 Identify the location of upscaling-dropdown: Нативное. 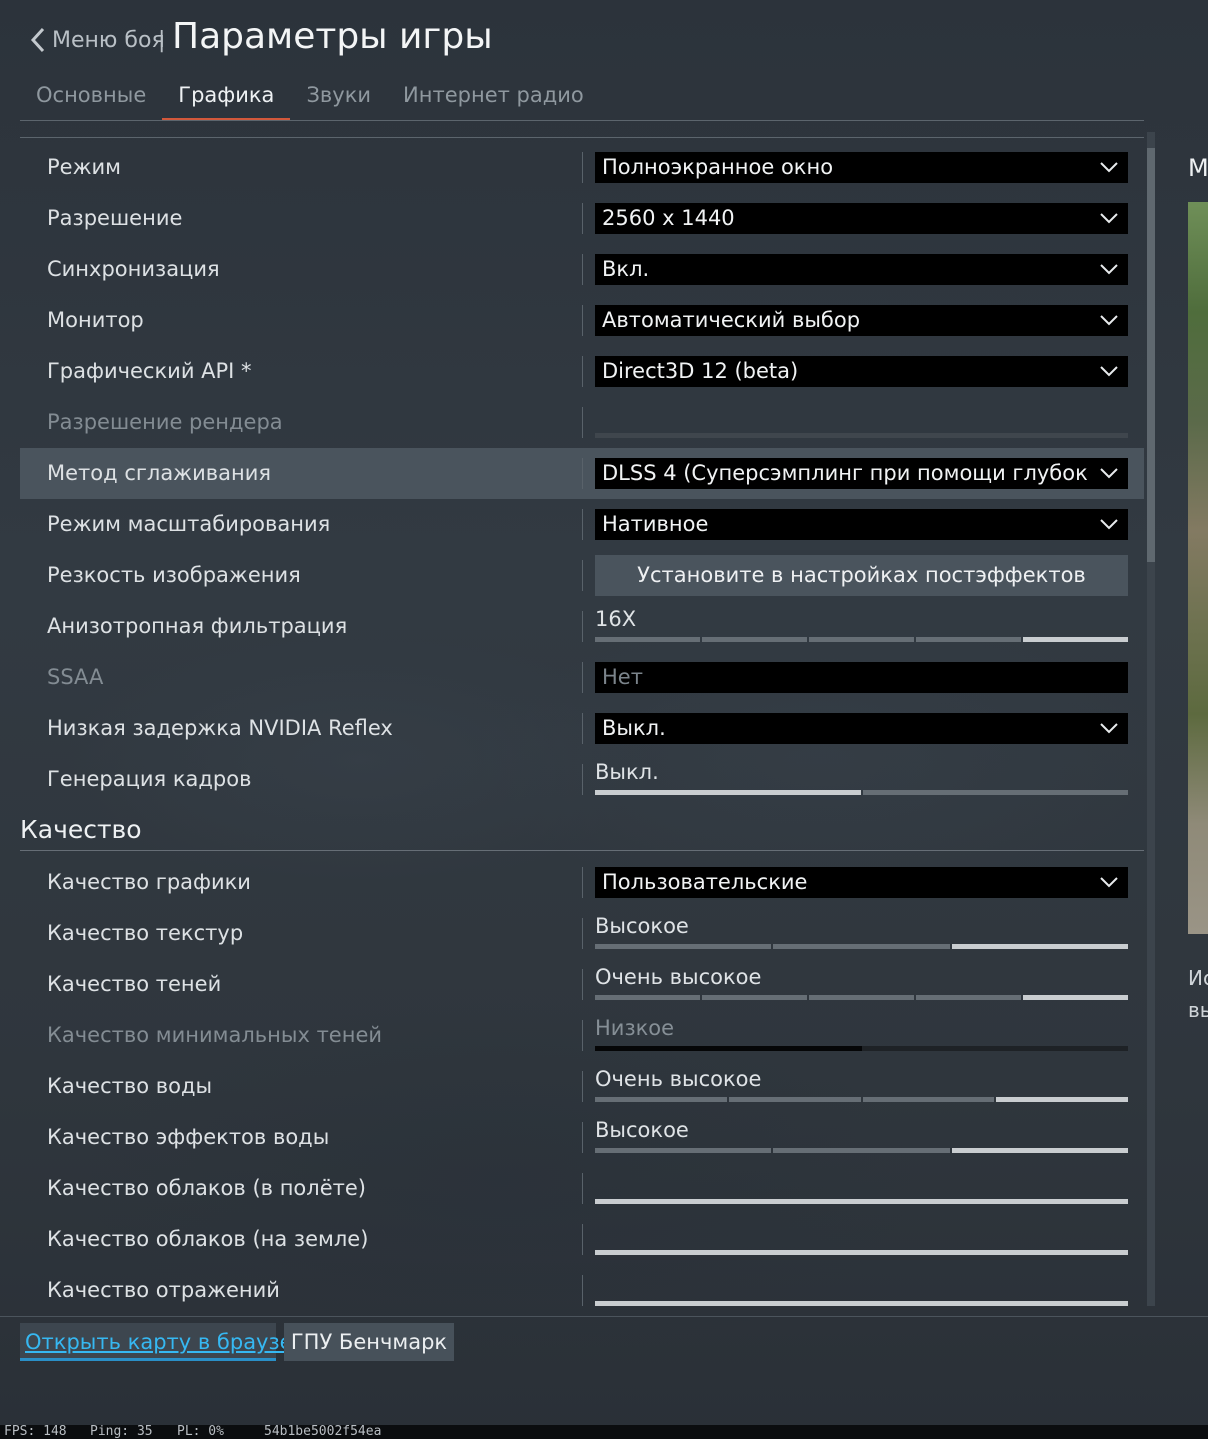
(861, 524).